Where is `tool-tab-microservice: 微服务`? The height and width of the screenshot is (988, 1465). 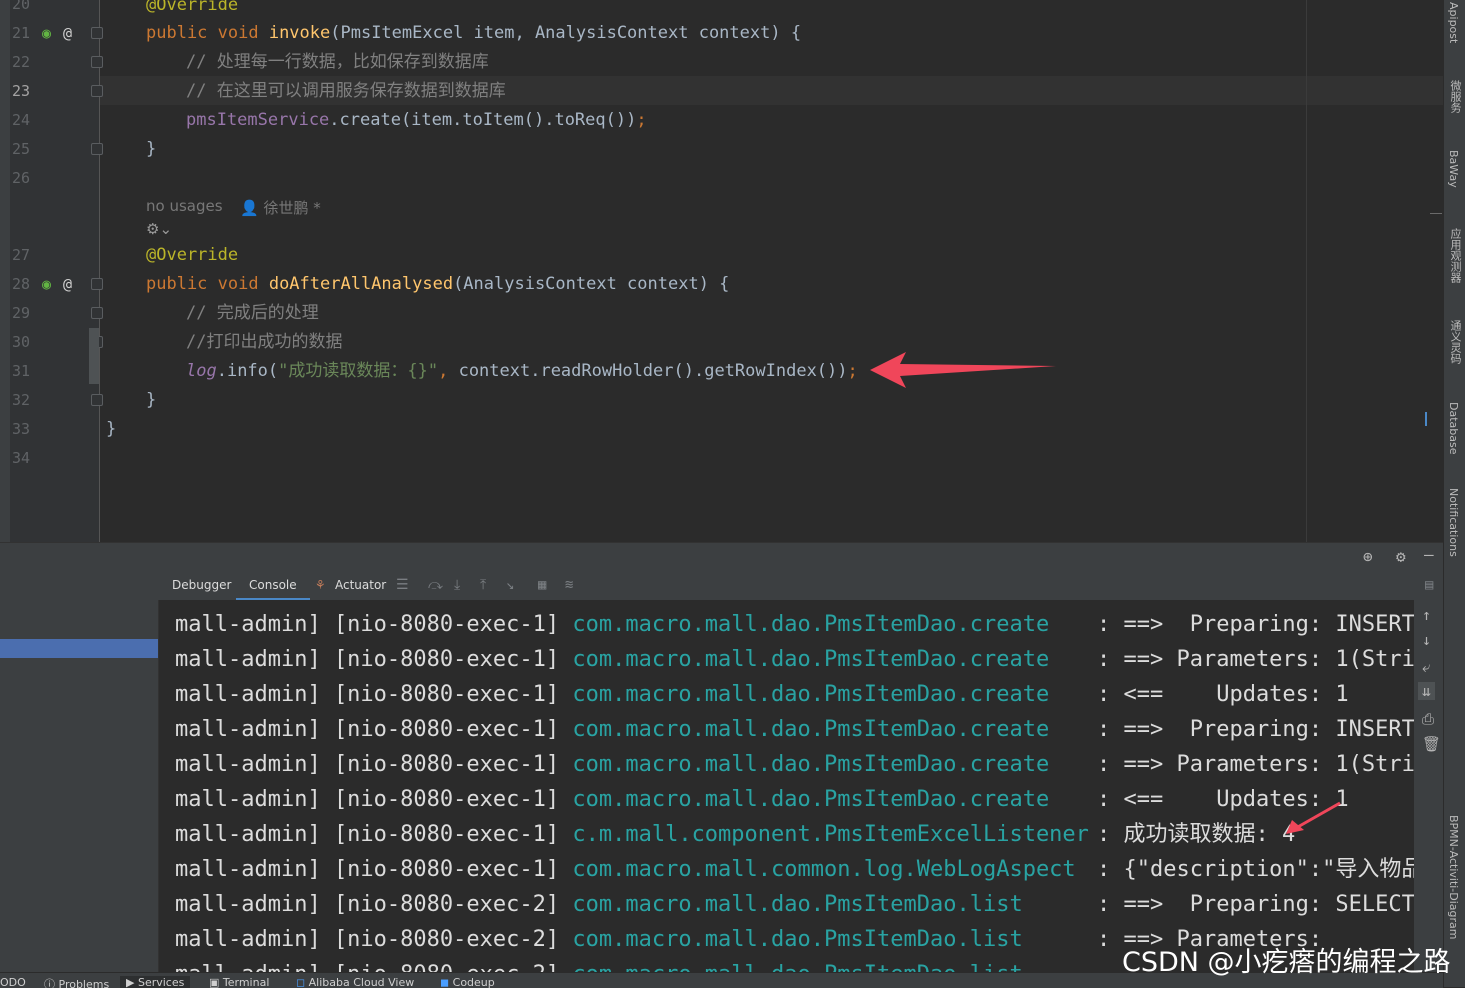
tool-tab-microservice: 微服务 is located at coordinates (1455, 96).